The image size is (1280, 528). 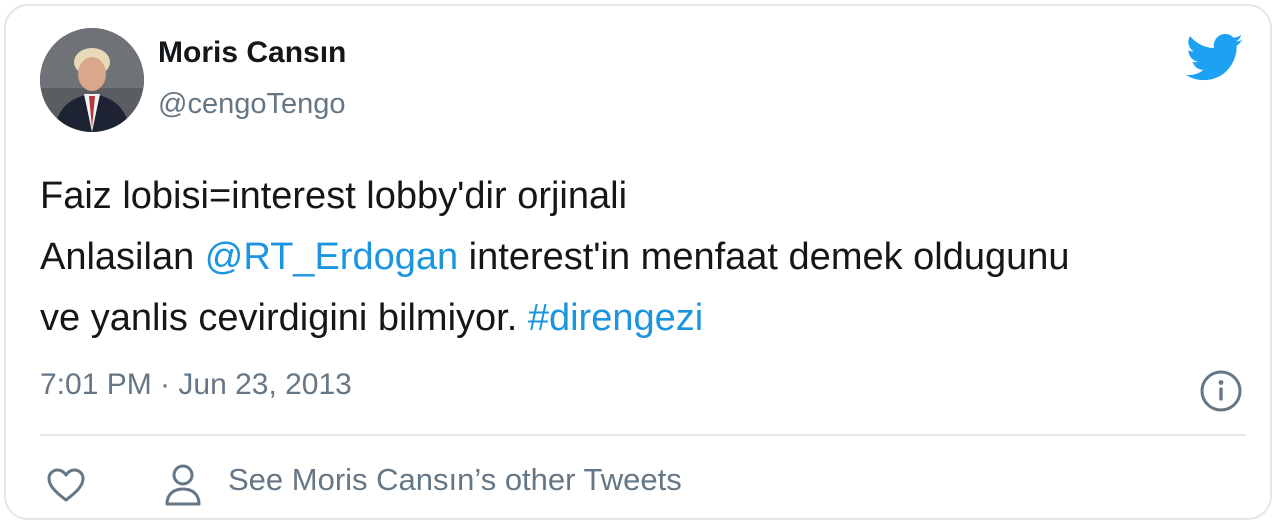 What do you see at coordinates (645, 196) in the screenshot?
I see `tweet-line-1: Faiz lobisi=interest lobby'dir orjinali` at bounding box center [645, 196].